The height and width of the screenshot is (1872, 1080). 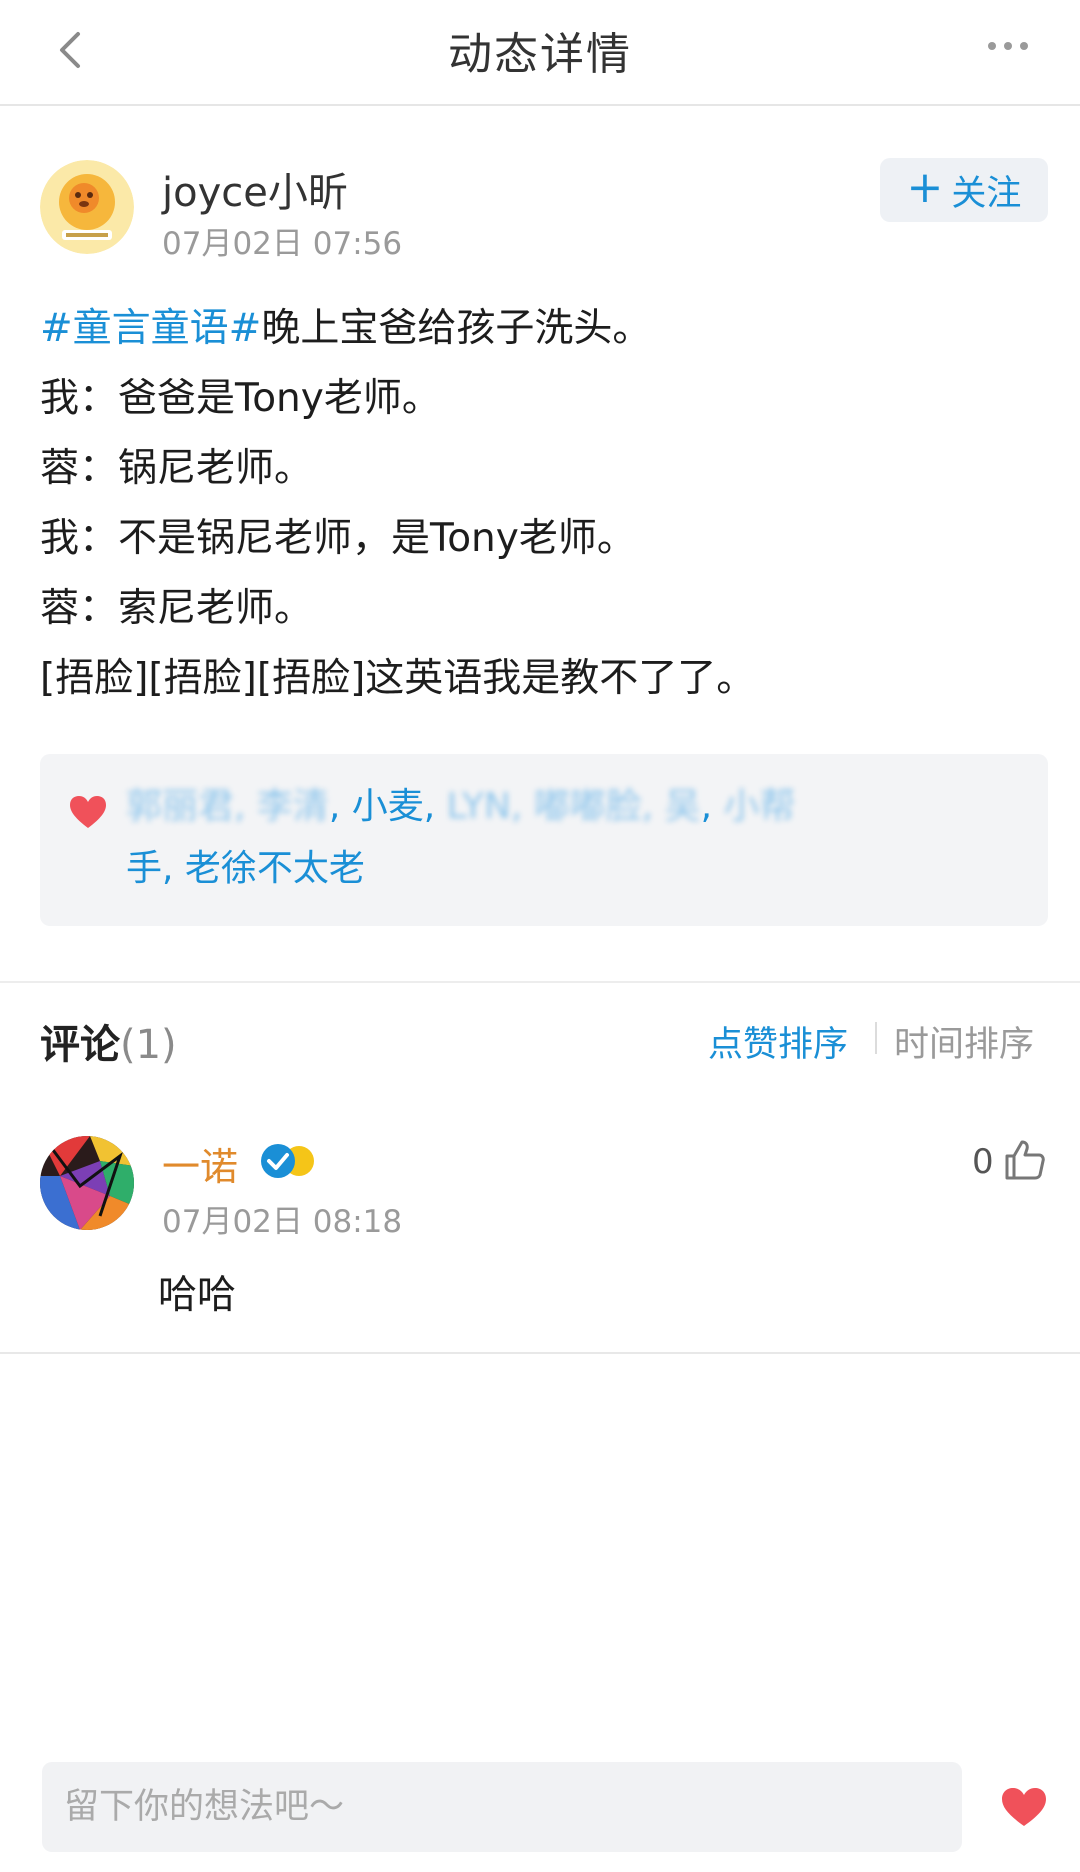 What do you see at coordinates (287, 1161) in the screenshot?
I see `verified-badge-icon` at bounding box center [287, 1161].